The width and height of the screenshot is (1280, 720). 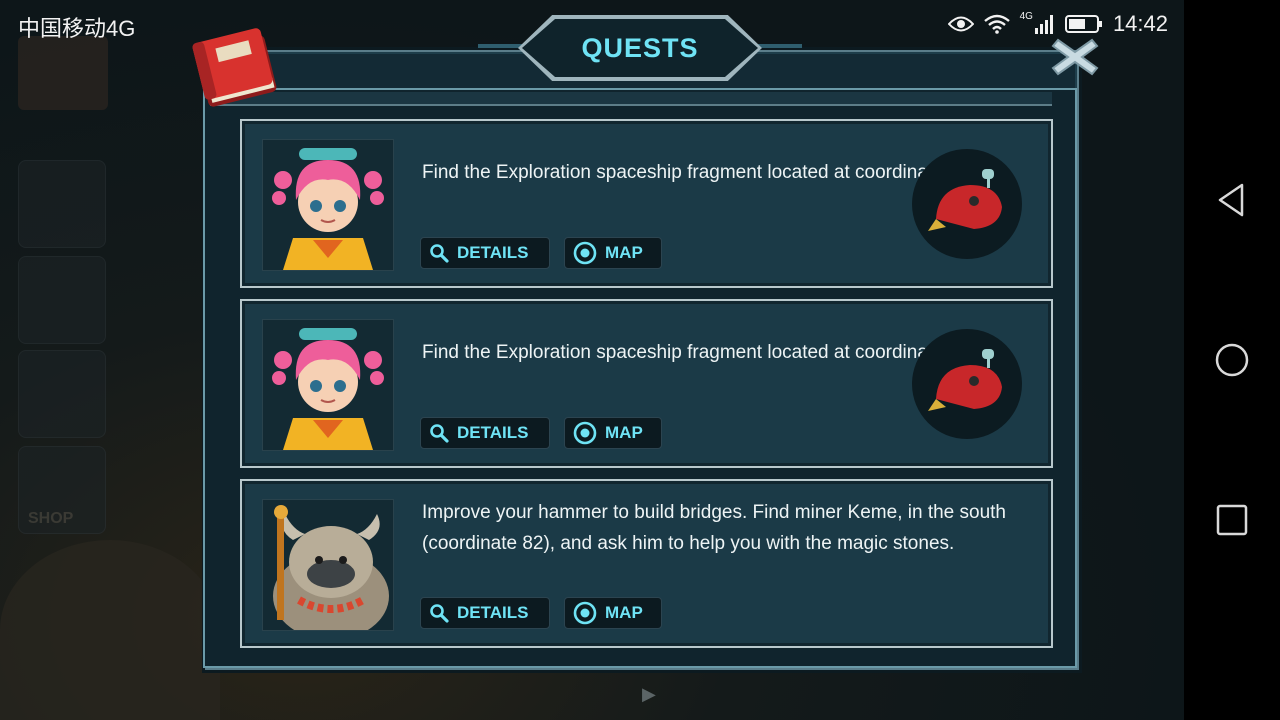 I want to click on android-nav-bar, so click(x=1232, y=360).